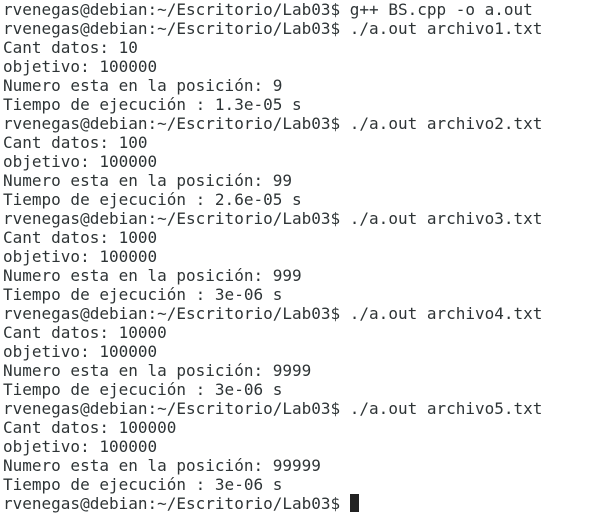 The height and width of the screenshot is (521, 598). Describe the element at coordinates (354, 503) in the screenshot. I see `terminal-cursor` at that location.